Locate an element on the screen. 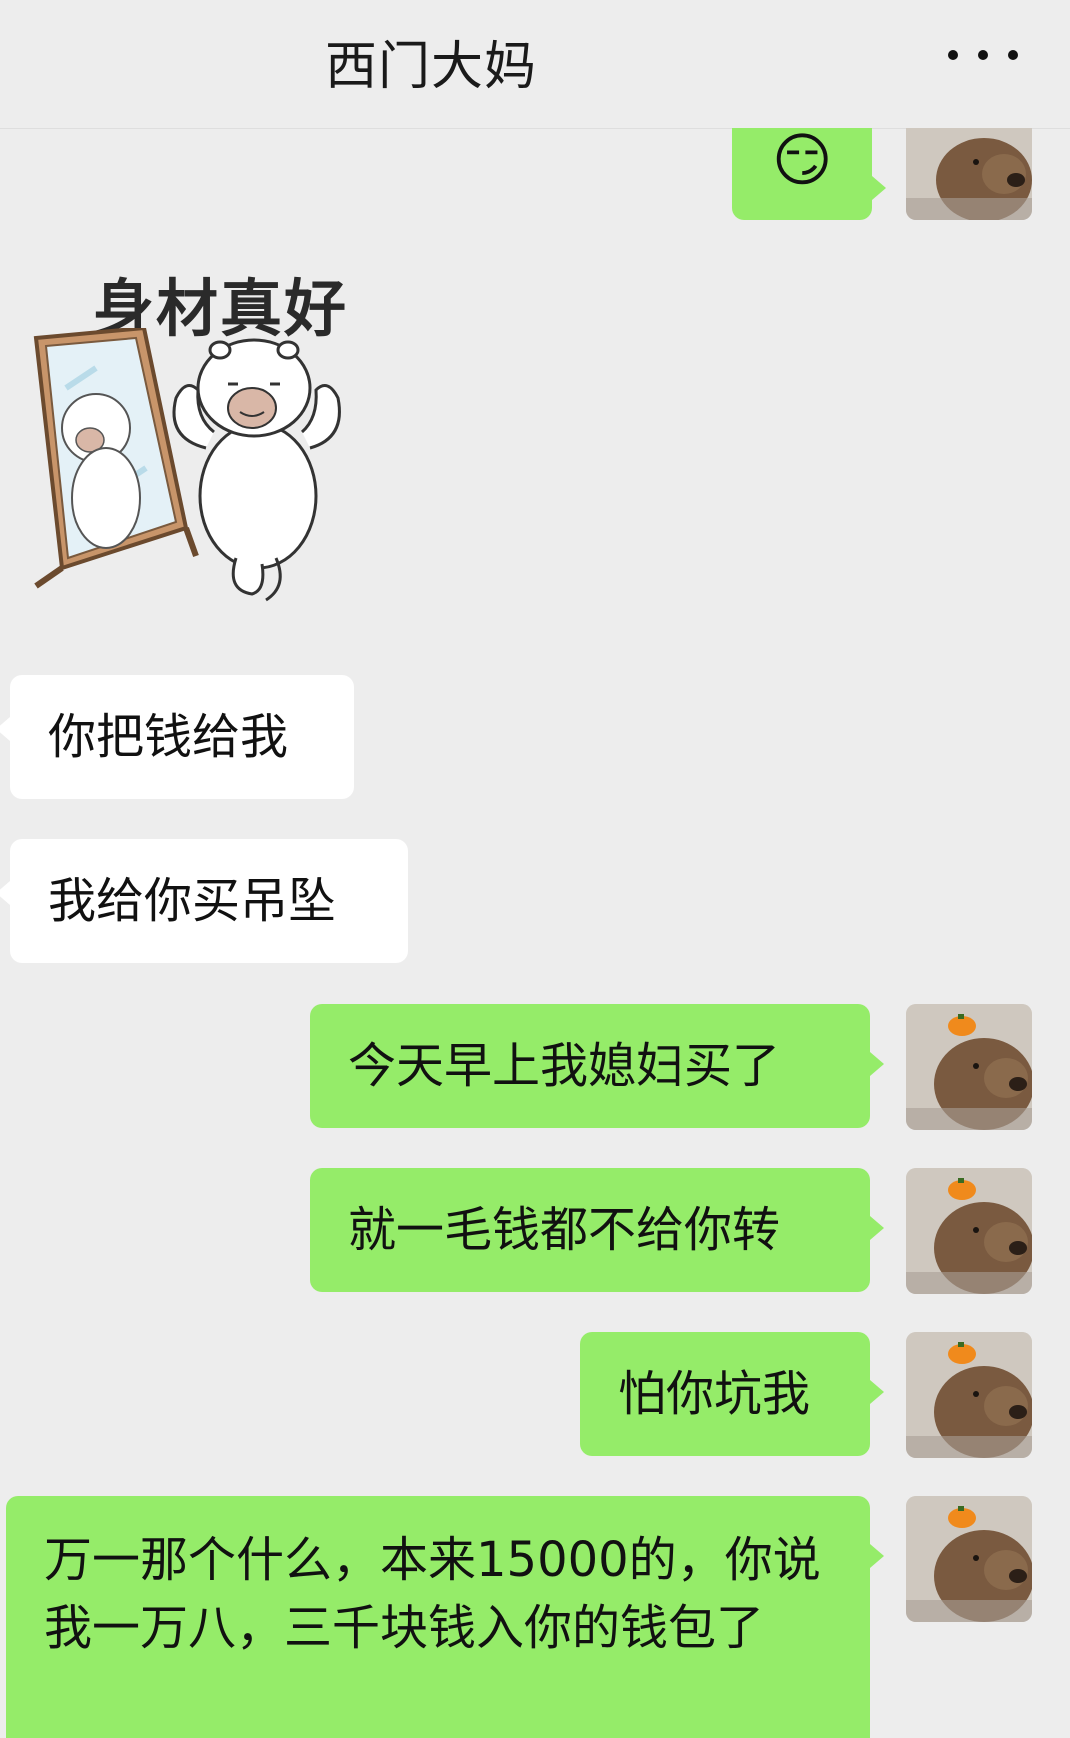 The image size is (1070, 1738). message-text: 就一毛钱都不给你转 is located at coordinates (564, 1230).